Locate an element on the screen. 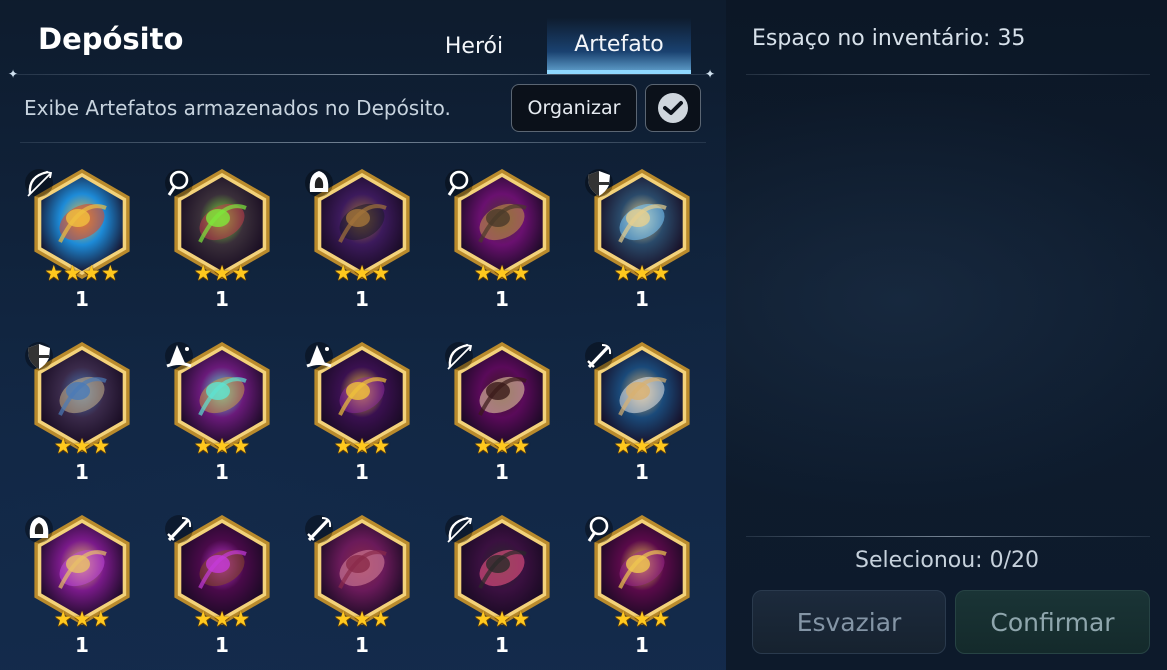 The image size is (1167, 670). selected-count: Selecionou: 0/20 is located at coordinates (947, 560).